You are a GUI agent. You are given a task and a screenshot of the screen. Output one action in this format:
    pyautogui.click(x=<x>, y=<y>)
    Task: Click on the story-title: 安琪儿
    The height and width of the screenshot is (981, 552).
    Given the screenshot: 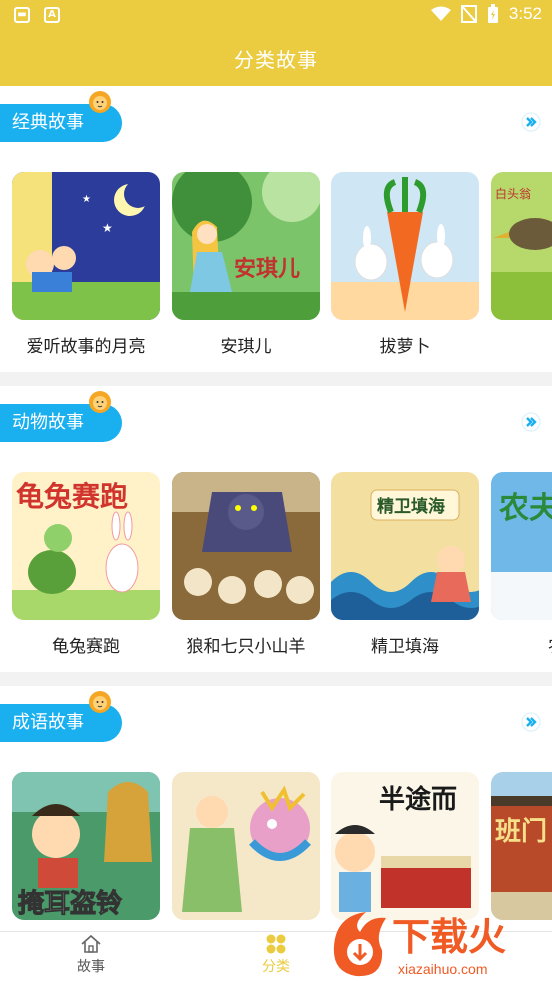 What is the action you would take?
    pyautogui.click(x=246, y=347)
    